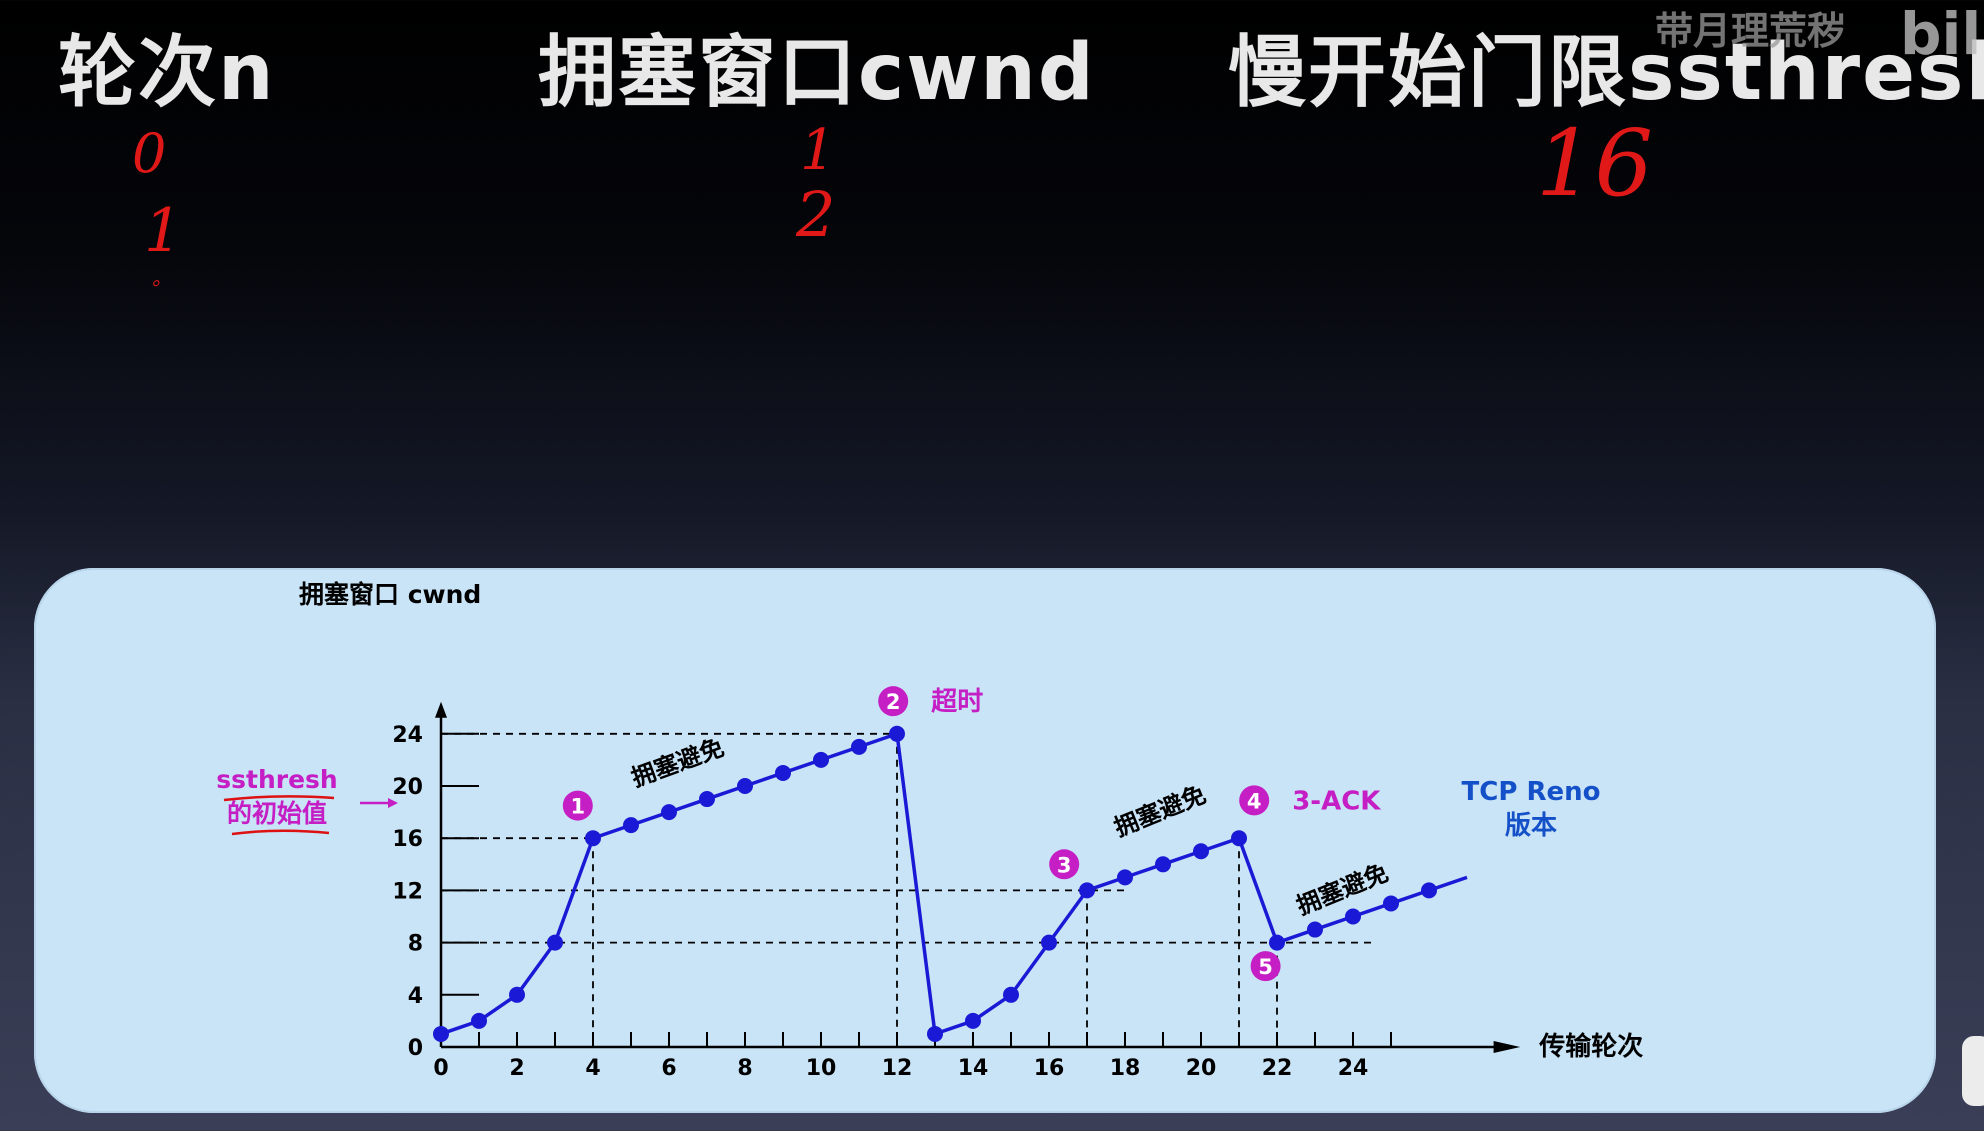  Describe the element at coordinates (1265, 967) in the screenshot. I see `marker-number: 5` at that location.